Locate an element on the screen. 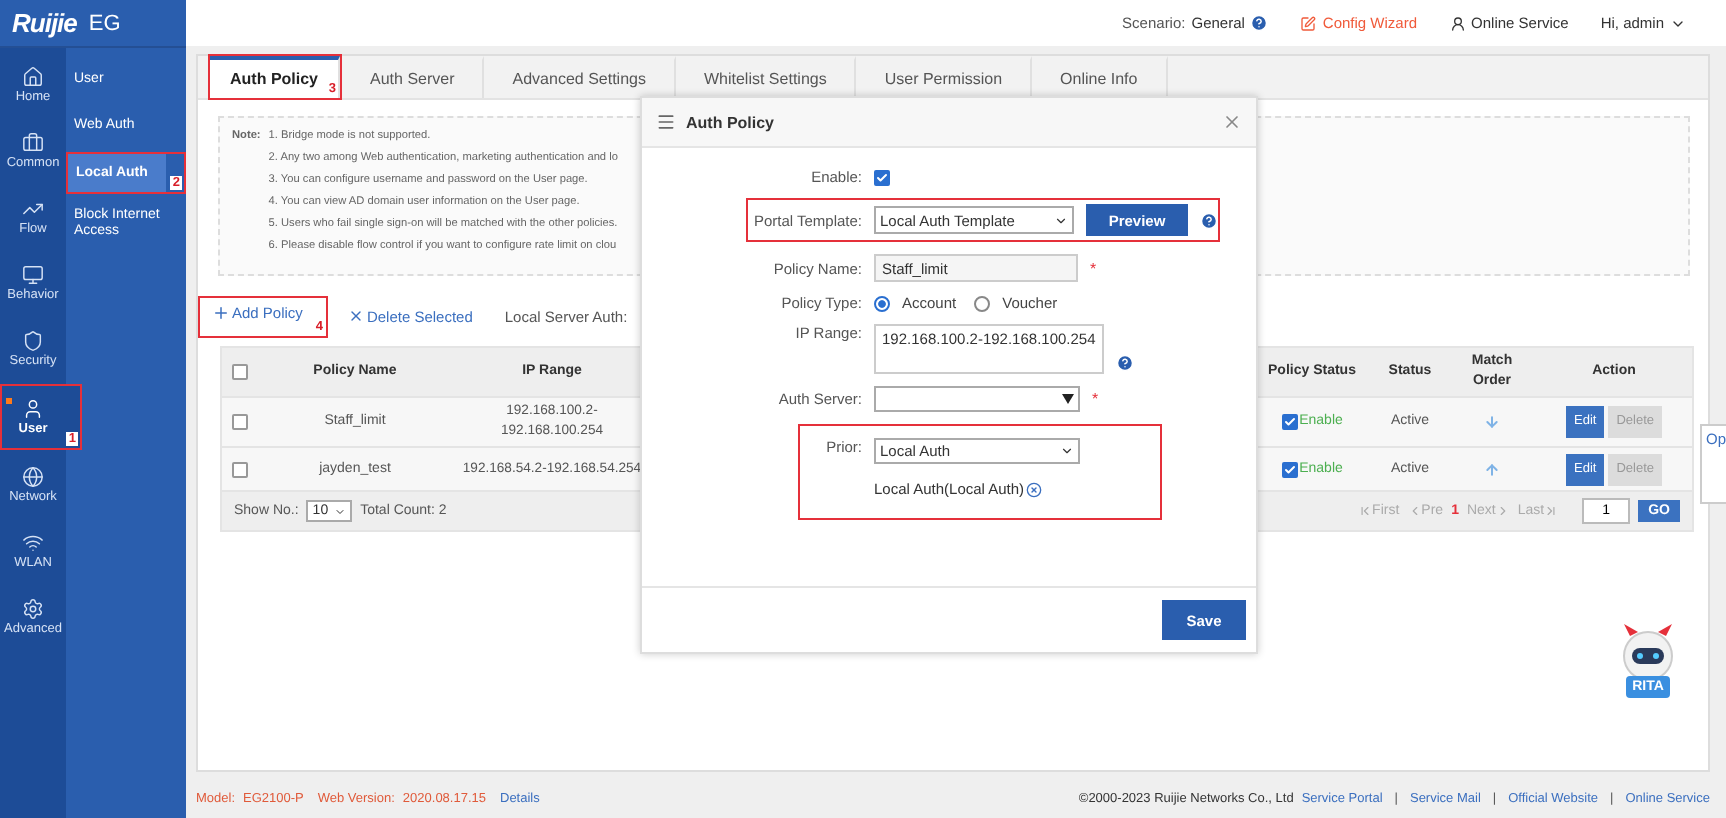 Image resolution: width=1726 pixels, height=818 pixels. previous-icon is located at coordinates (1414, 511).